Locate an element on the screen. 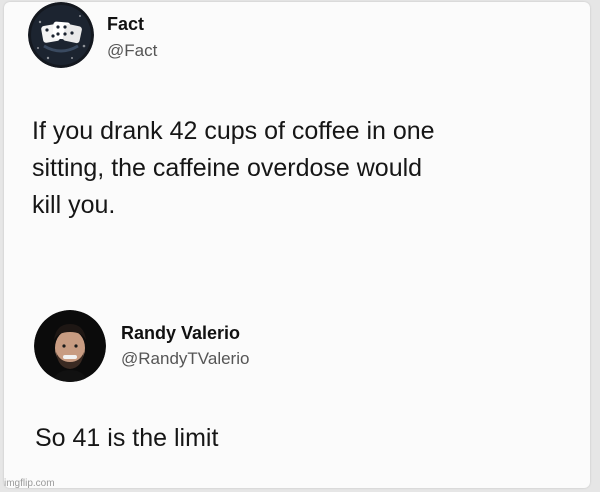 This screenshot has height=492, width=600. randy-author-name: Randy Valerio is located at coordinates (180, 333).